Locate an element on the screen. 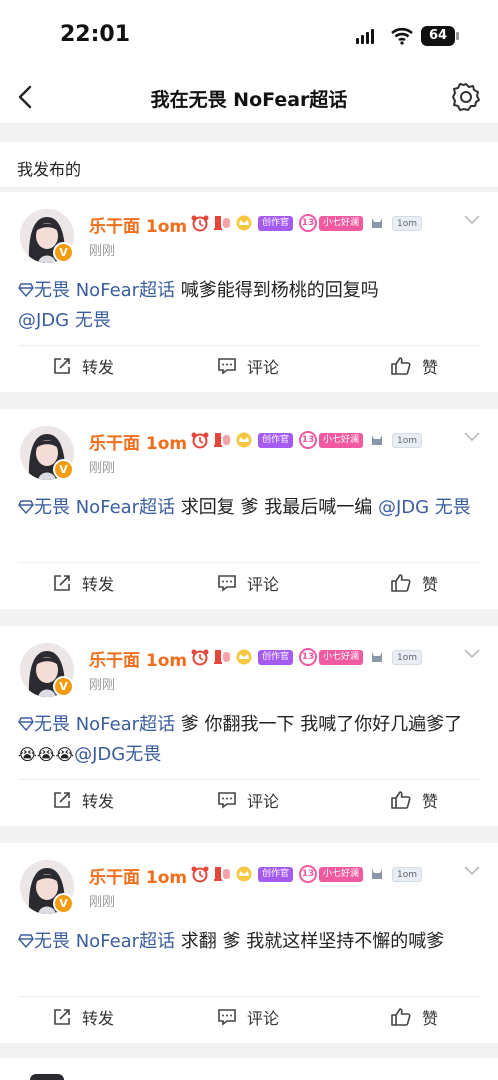 The height and width of the screenshot is (1080, 498). post-card-partial is located at coordinates (249, 1069).